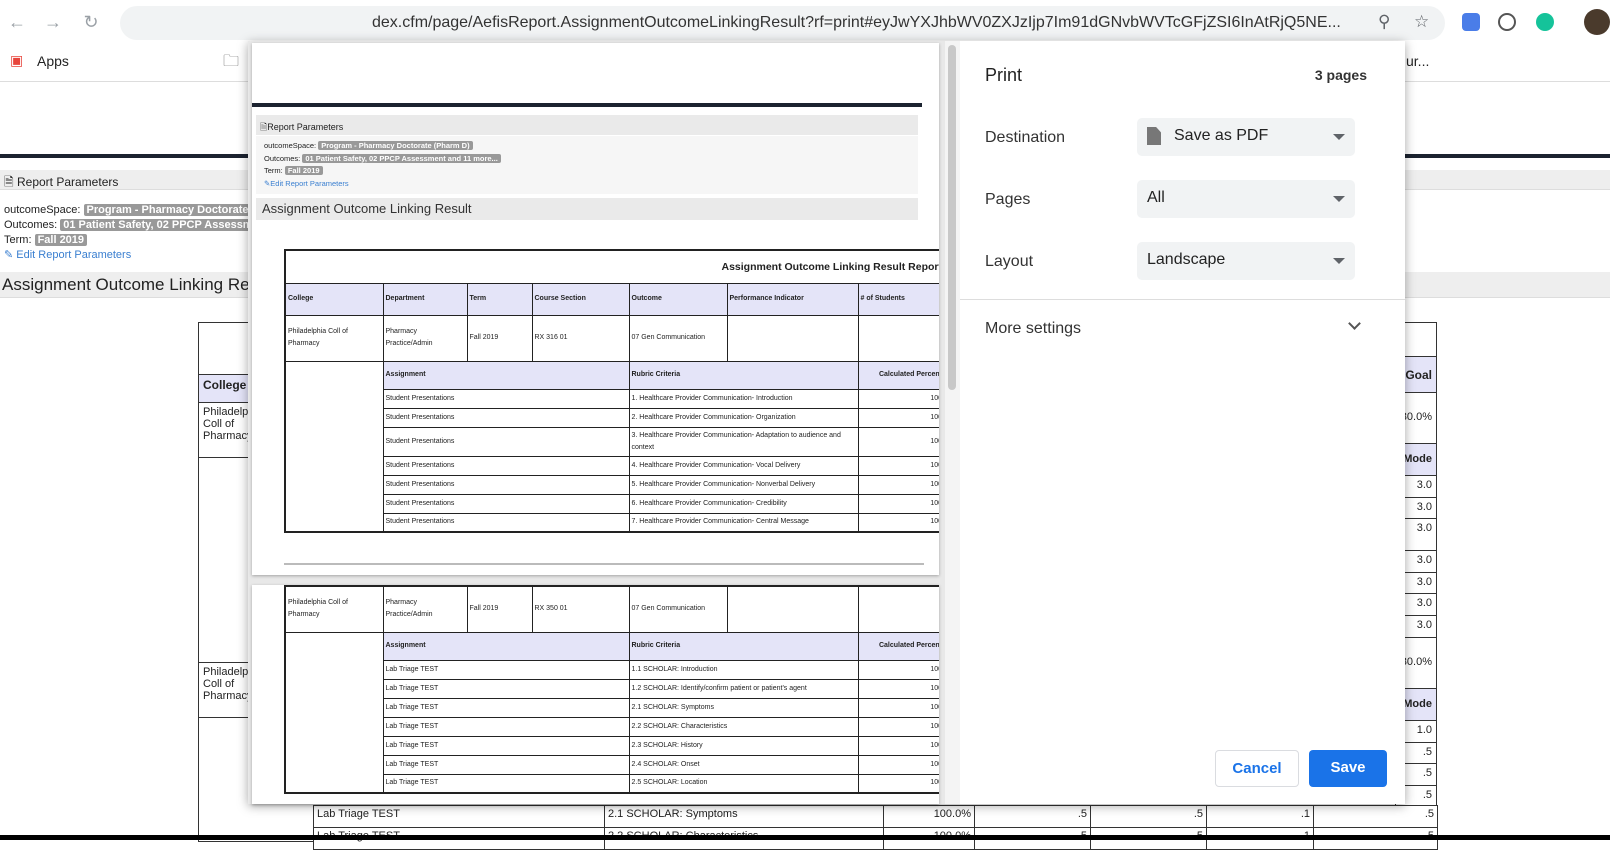 This screenshot has width=1610, height=850. What do you see at coordinates (309, 183) in the screenshot?
I see `preview-edit-link: Edit Report Parameters` at bounding box center [309, 183].